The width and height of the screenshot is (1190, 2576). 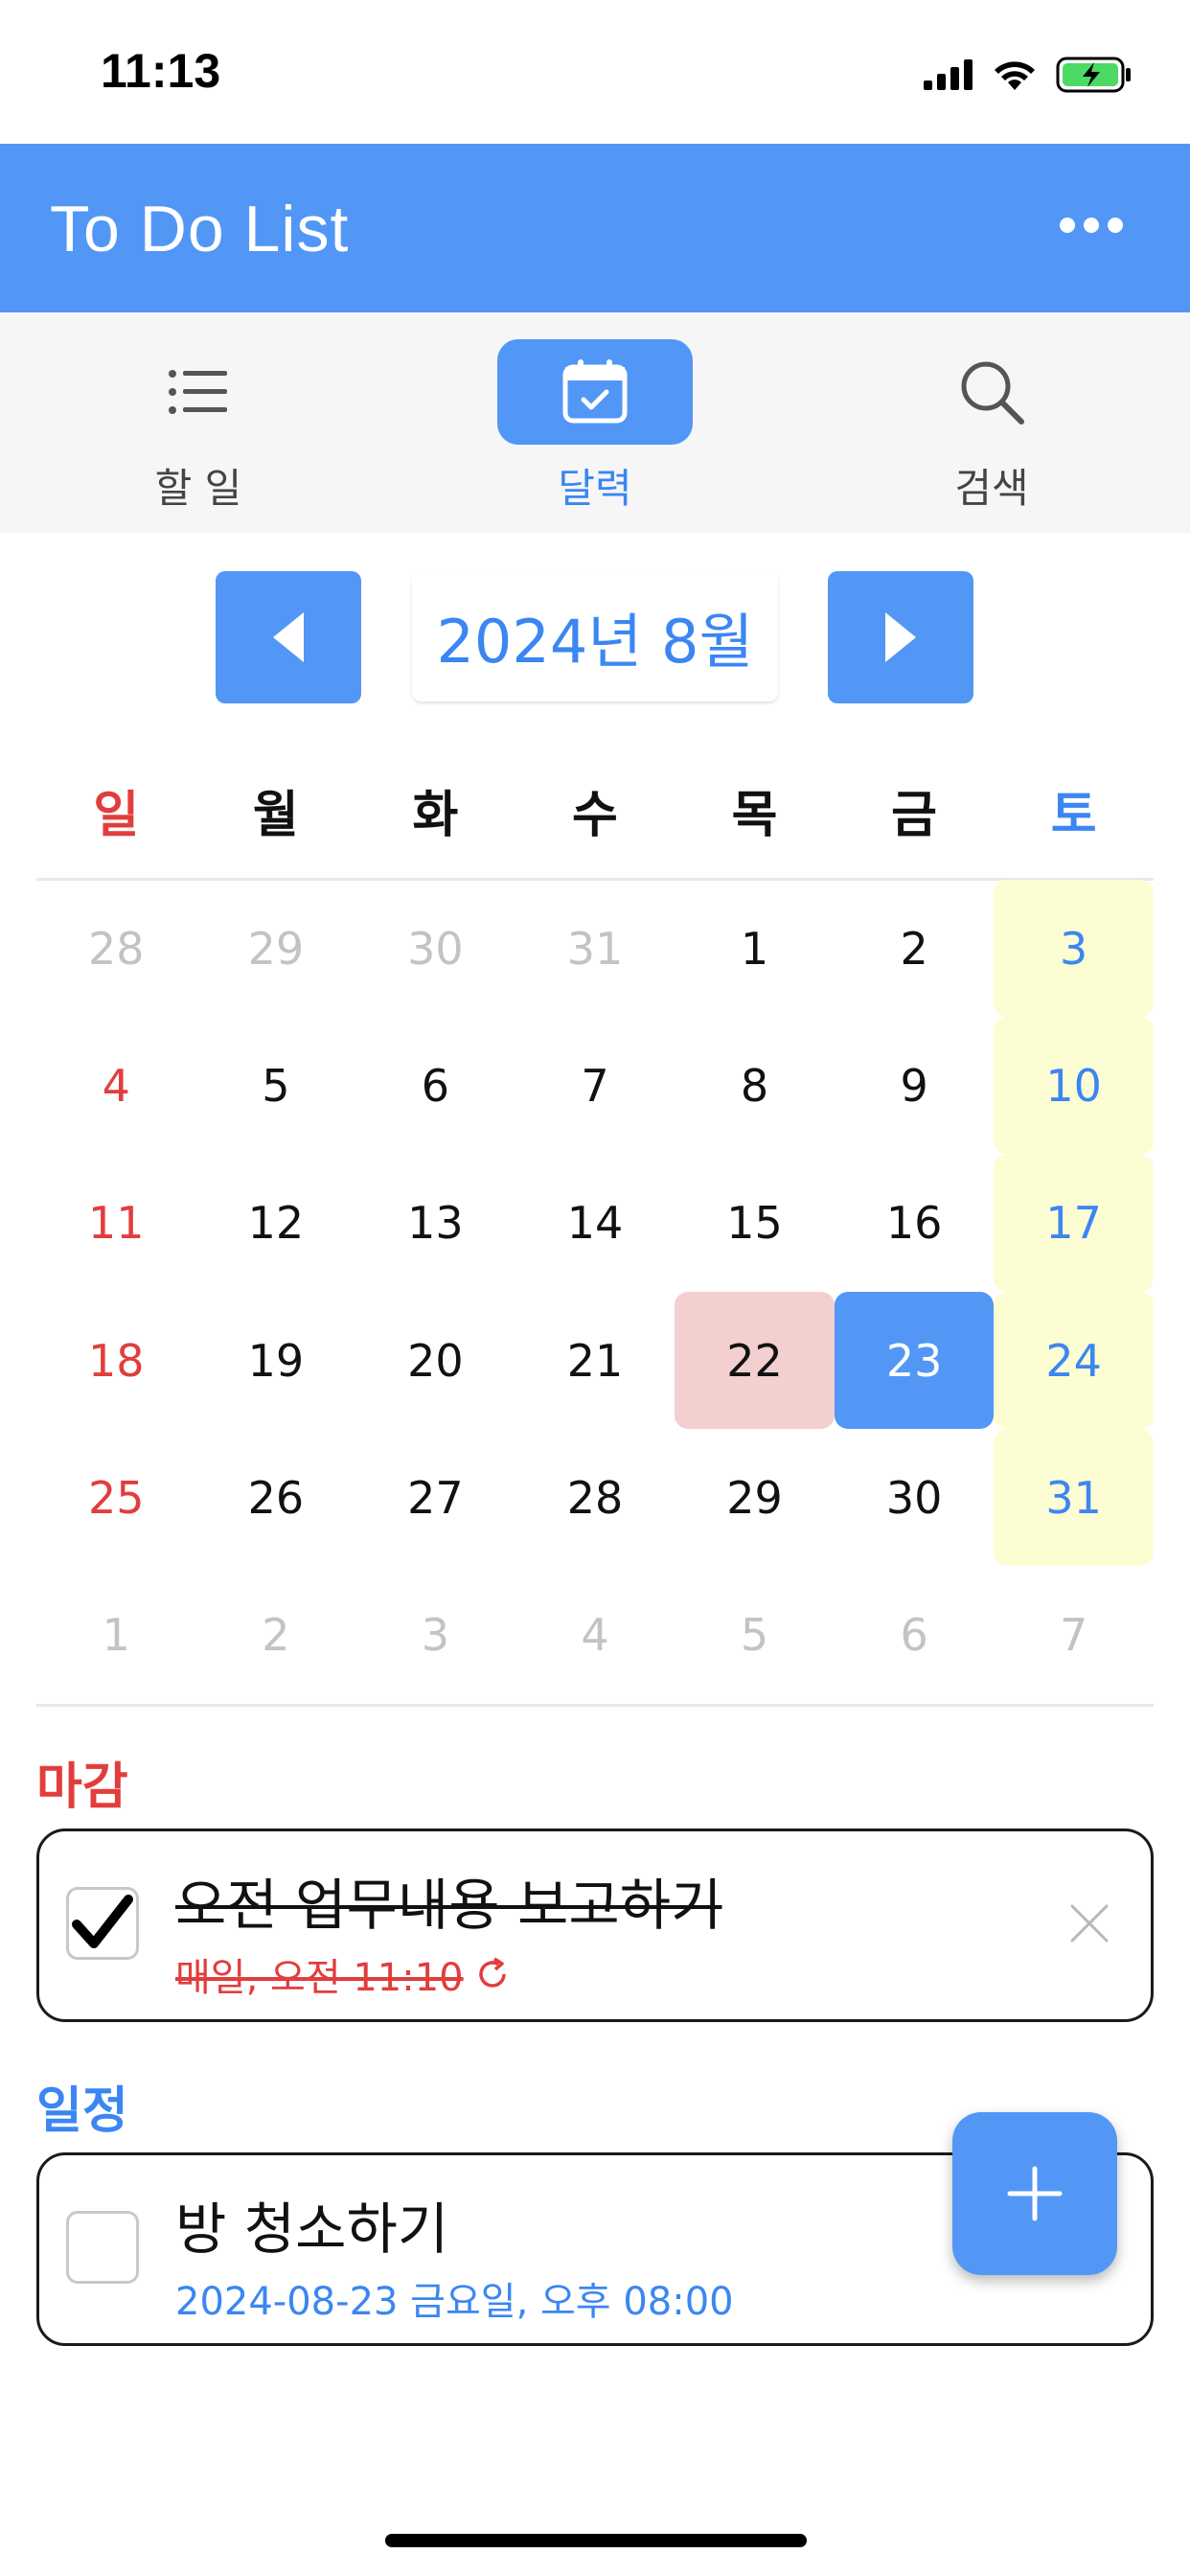 I want to click on home-indicator, so click(x=596, y=2540).